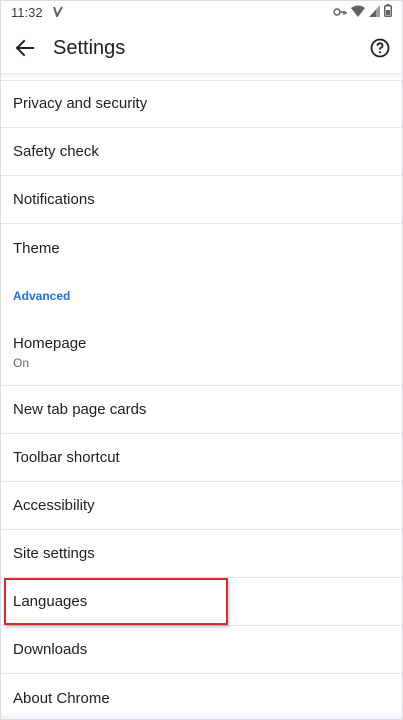 This screenshot has width=403, height=720. What do you see at coordinates (54, 505) in the screenshot?
I see `settings-item-label: Accessibility` at bounding box center [54, 505].